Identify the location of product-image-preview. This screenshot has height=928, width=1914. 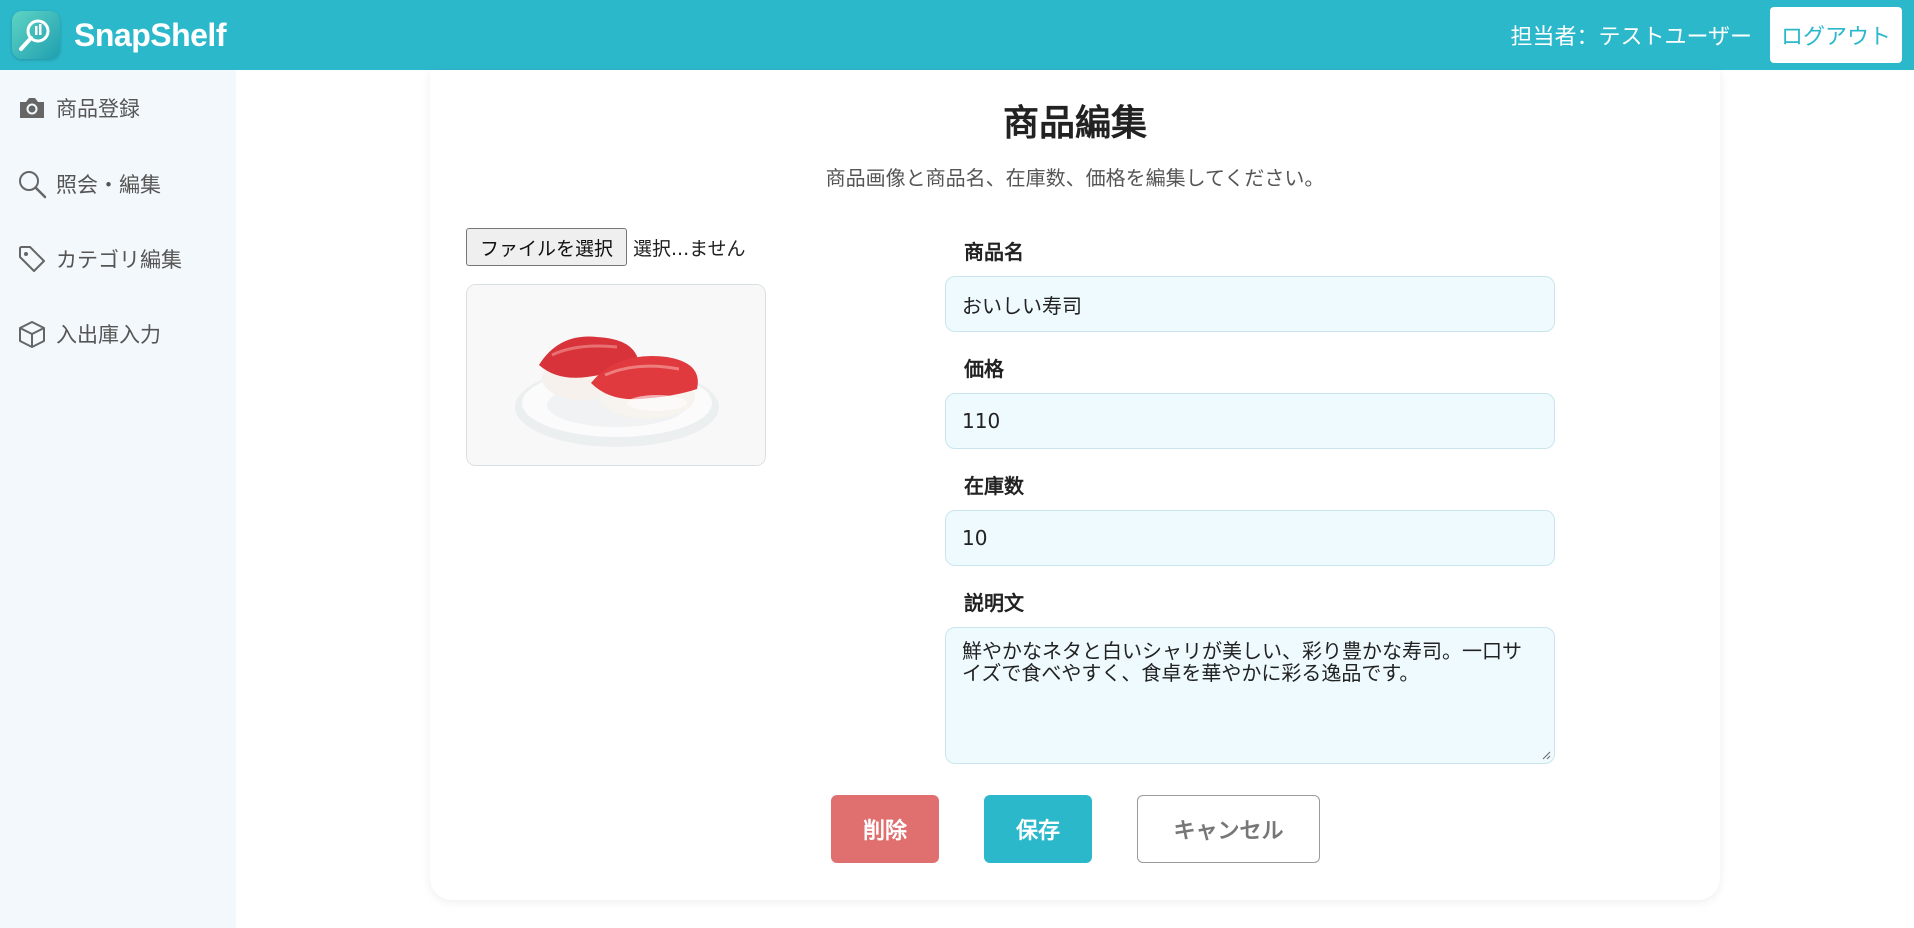
(616, 375).